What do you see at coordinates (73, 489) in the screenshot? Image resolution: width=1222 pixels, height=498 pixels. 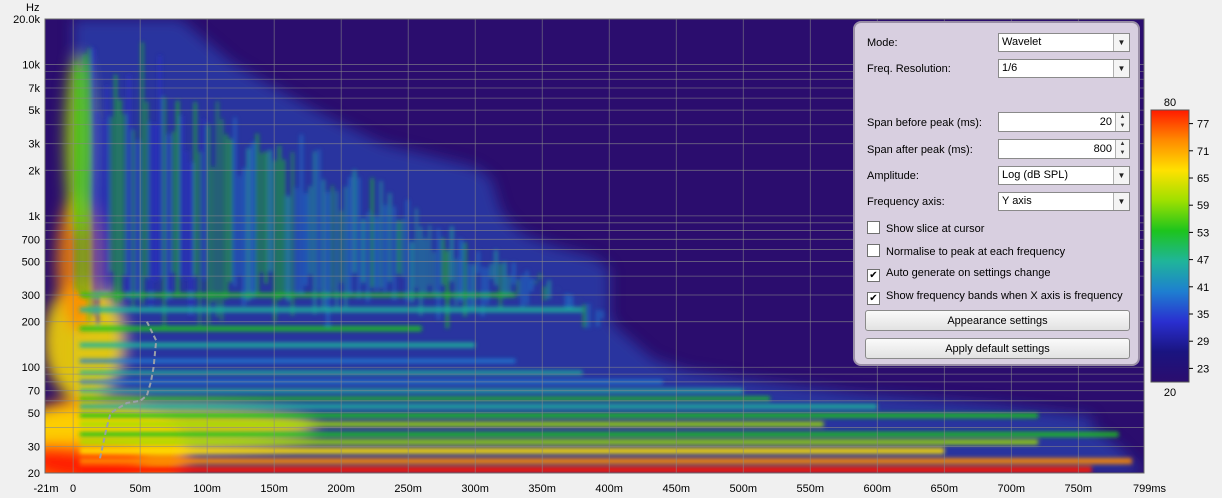 I see `x-tick-label: 0` at bounding box center [73, 489].